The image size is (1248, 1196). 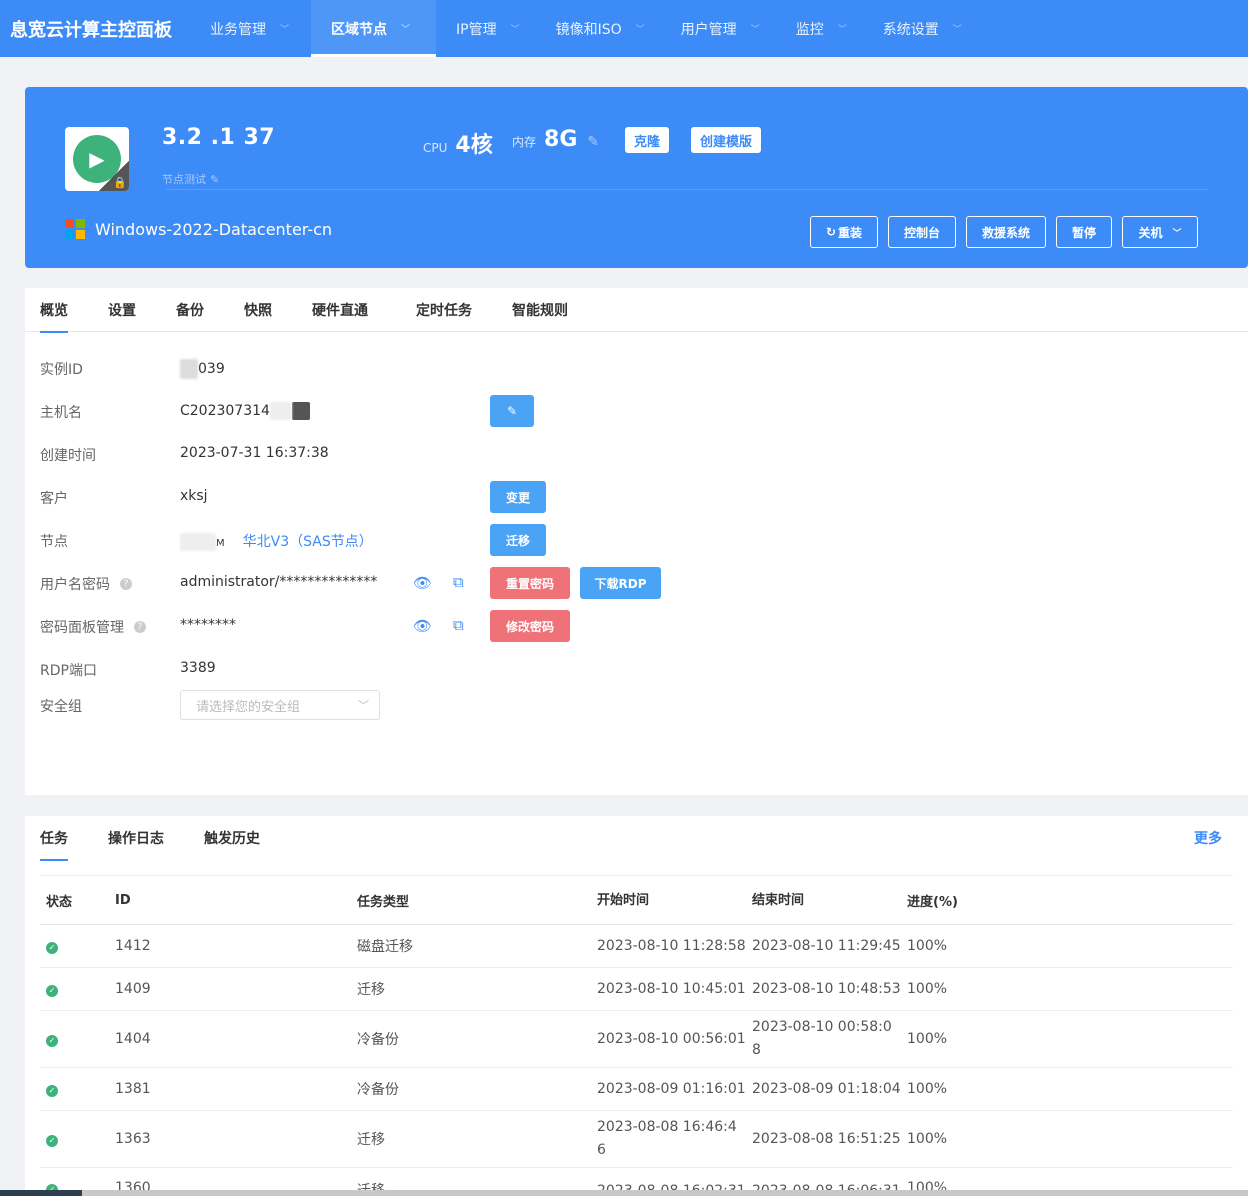 What do you see at coordinates (910, 29) in the screenshot?
I see `nav-label: 系统设置` at bounding box center [910, 29].